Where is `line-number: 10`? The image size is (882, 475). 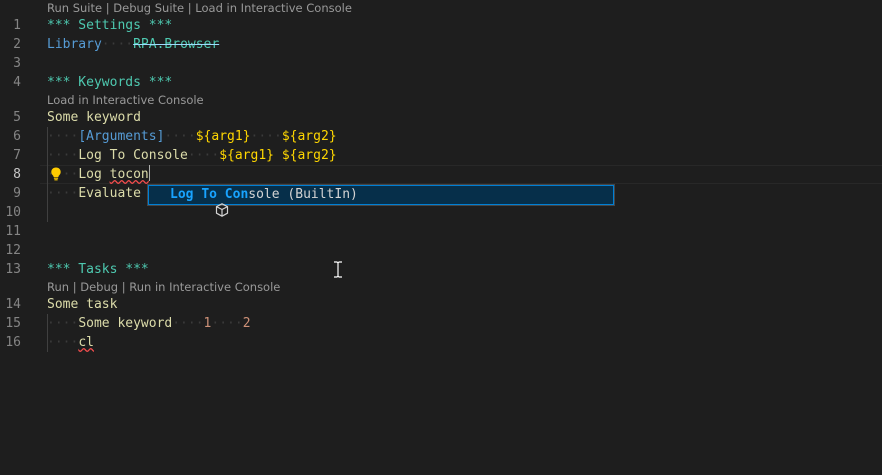
line-number: 10 is located at coordinates (13, 212).